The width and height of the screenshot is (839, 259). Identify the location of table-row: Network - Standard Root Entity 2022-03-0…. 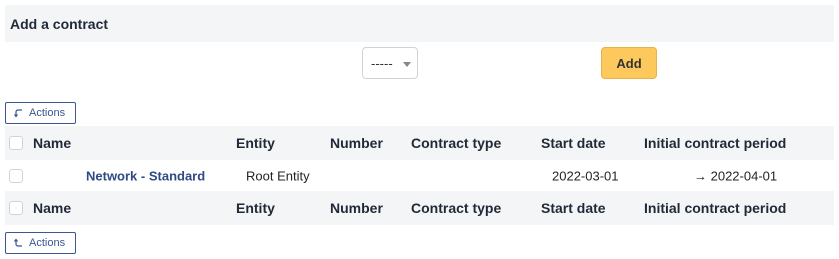
(419, 175).